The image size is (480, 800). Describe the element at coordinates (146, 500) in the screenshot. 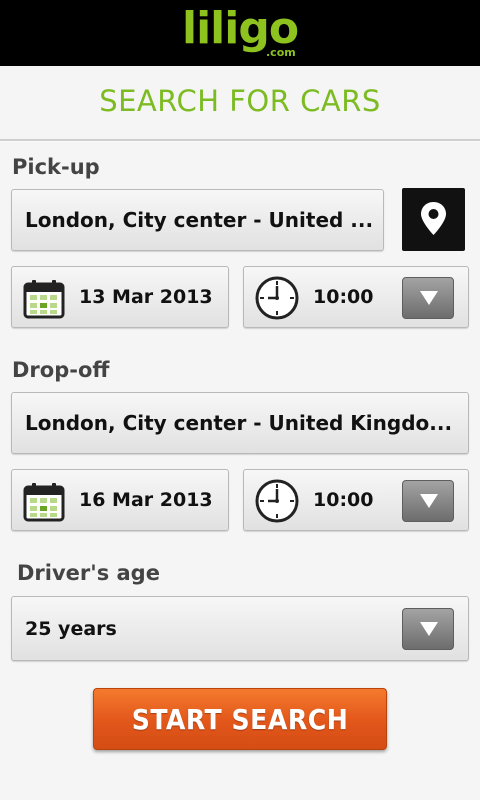

I see `dropoff-date-value: 16 Mar 2013` at that location.